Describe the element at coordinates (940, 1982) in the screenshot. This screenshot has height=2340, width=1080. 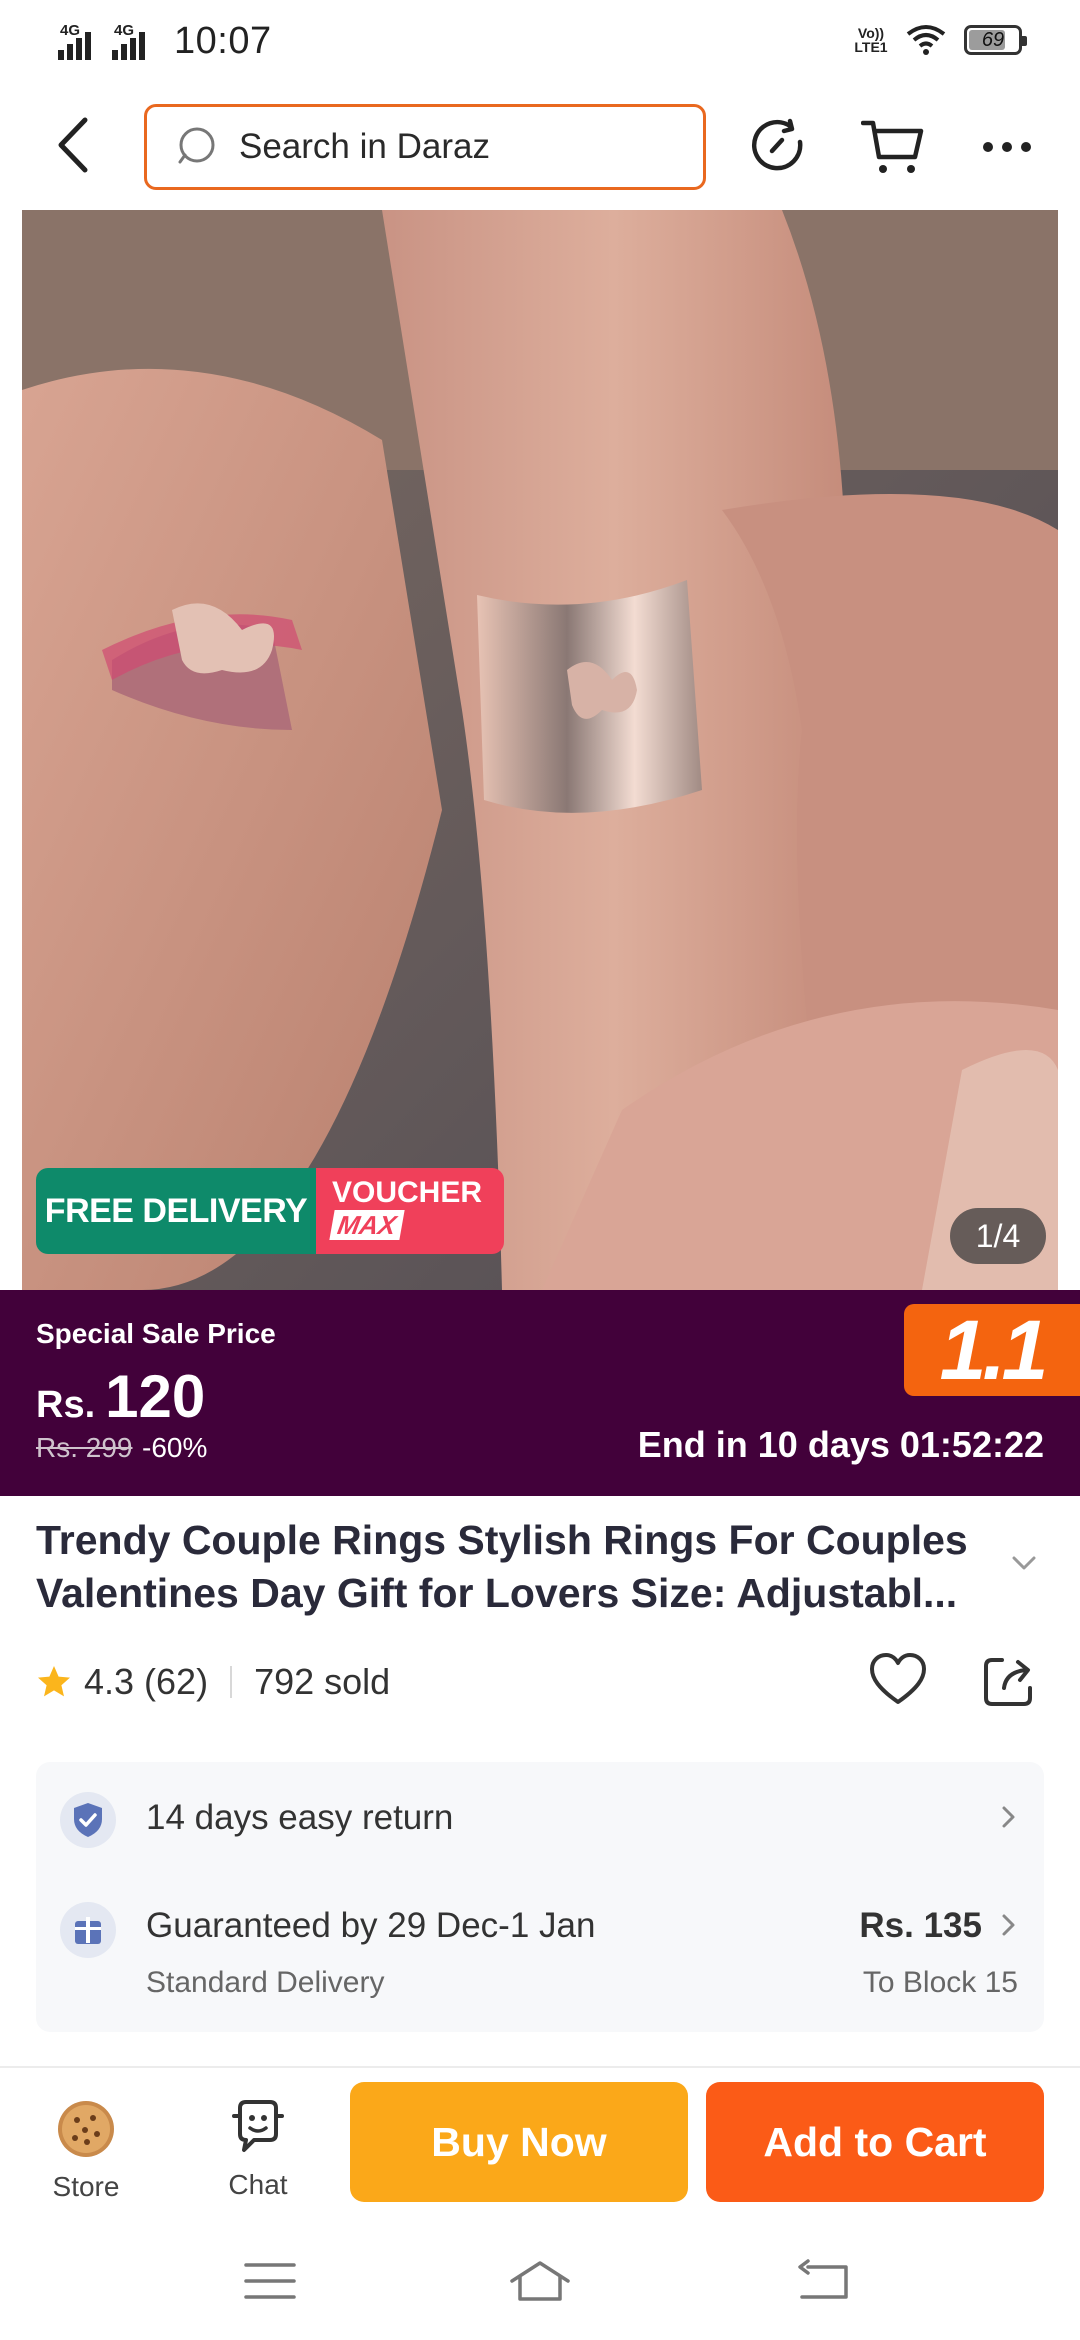
I see `delivery-location: To Block 15` at that location.